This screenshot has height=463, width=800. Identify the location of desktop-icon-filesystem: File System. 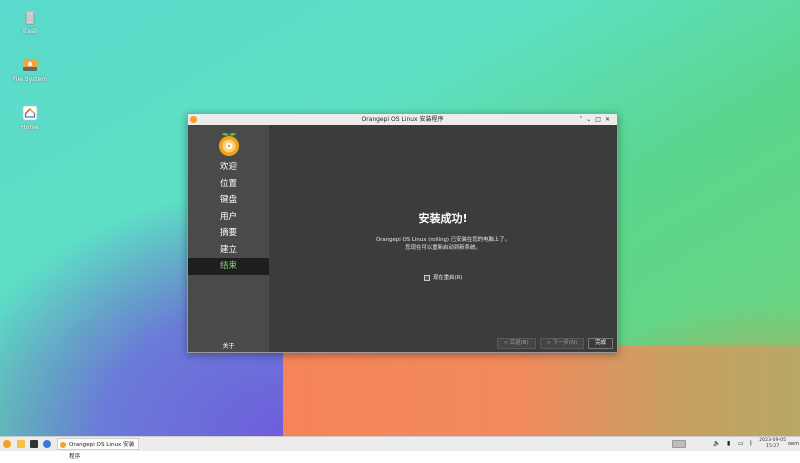
(30, 69).